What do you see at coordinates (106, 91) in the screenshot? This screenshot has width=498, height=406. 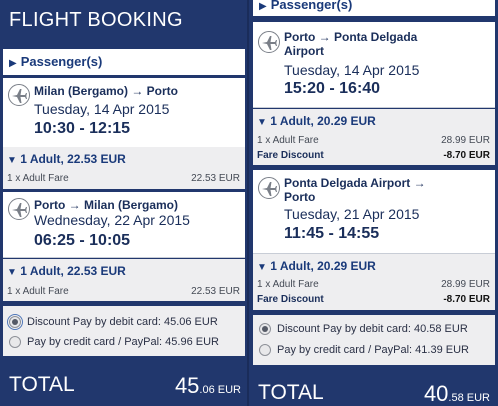 I see `flight-route: Milan (Bergamo) → Porto` at bounding box center [106, 91].